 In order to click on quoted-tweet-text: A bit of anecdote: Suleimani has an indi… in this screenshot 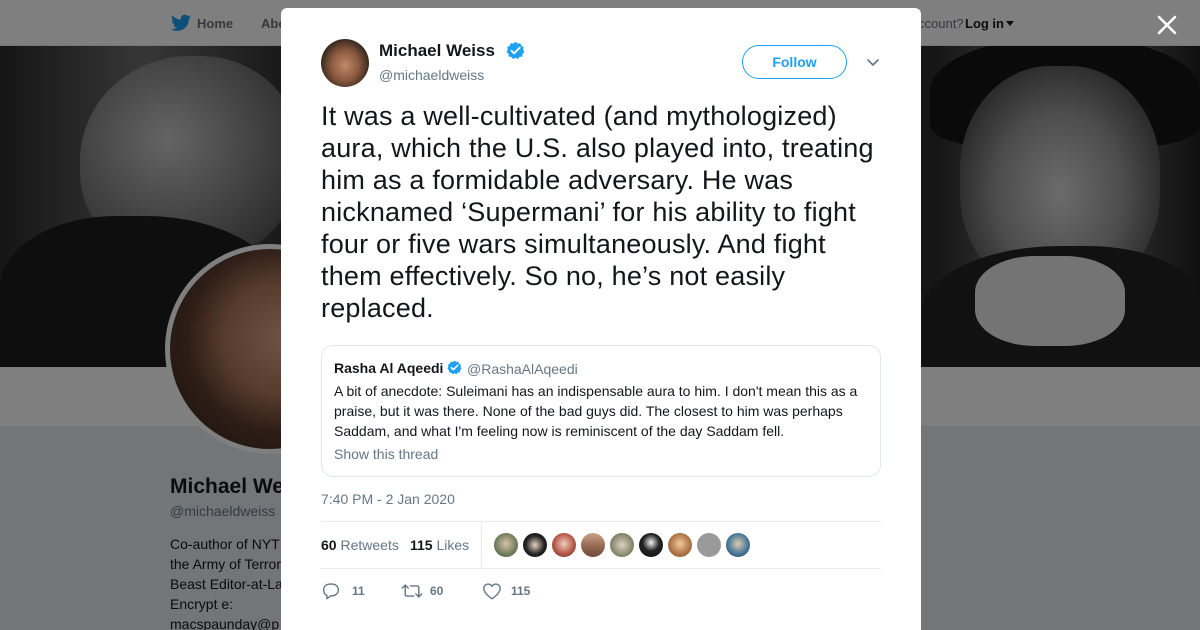, I will do `click(596, 411)`.